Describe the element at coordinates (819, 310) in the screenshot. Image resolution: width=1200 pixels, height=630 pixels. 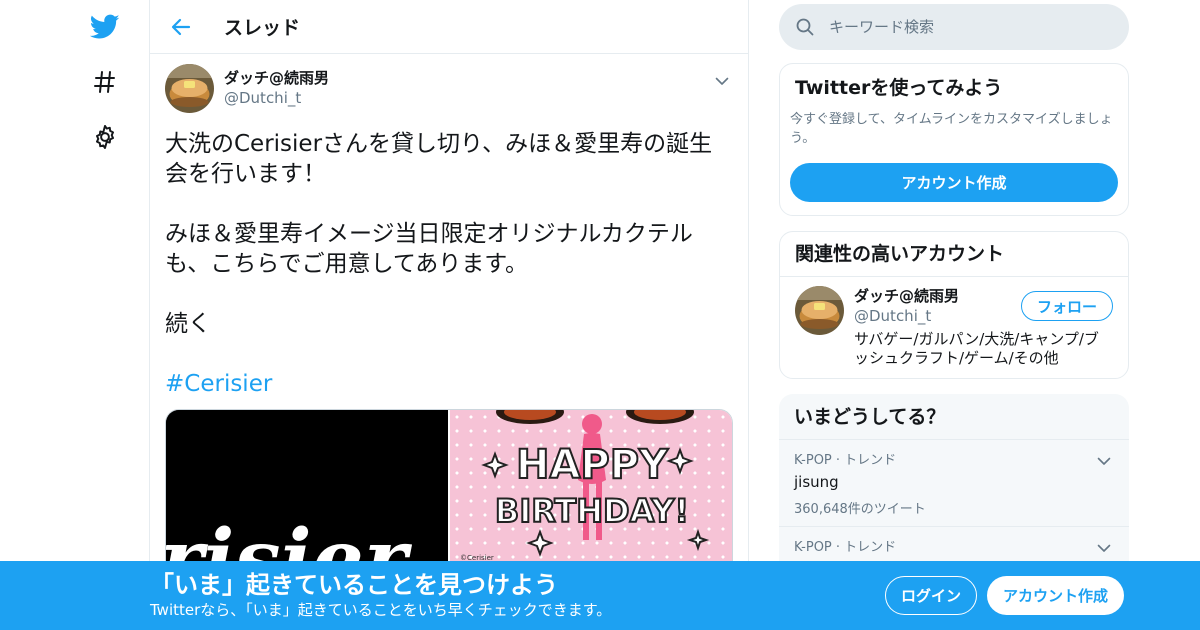
I see `related-user-avatar` at that location.